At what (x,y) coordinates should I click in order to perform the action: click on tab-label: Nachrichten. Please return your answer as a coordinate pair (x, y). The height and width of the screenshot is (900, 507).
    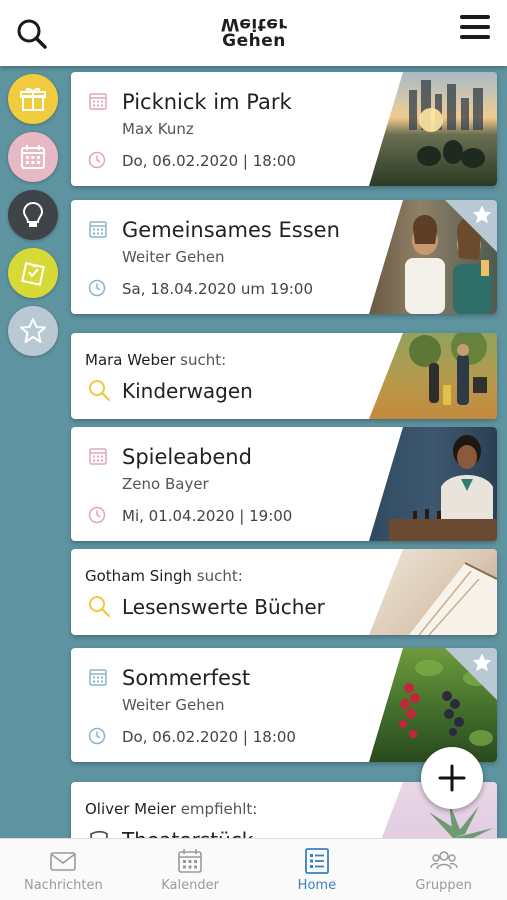
    Looking at the image, I should click on (63, 885).